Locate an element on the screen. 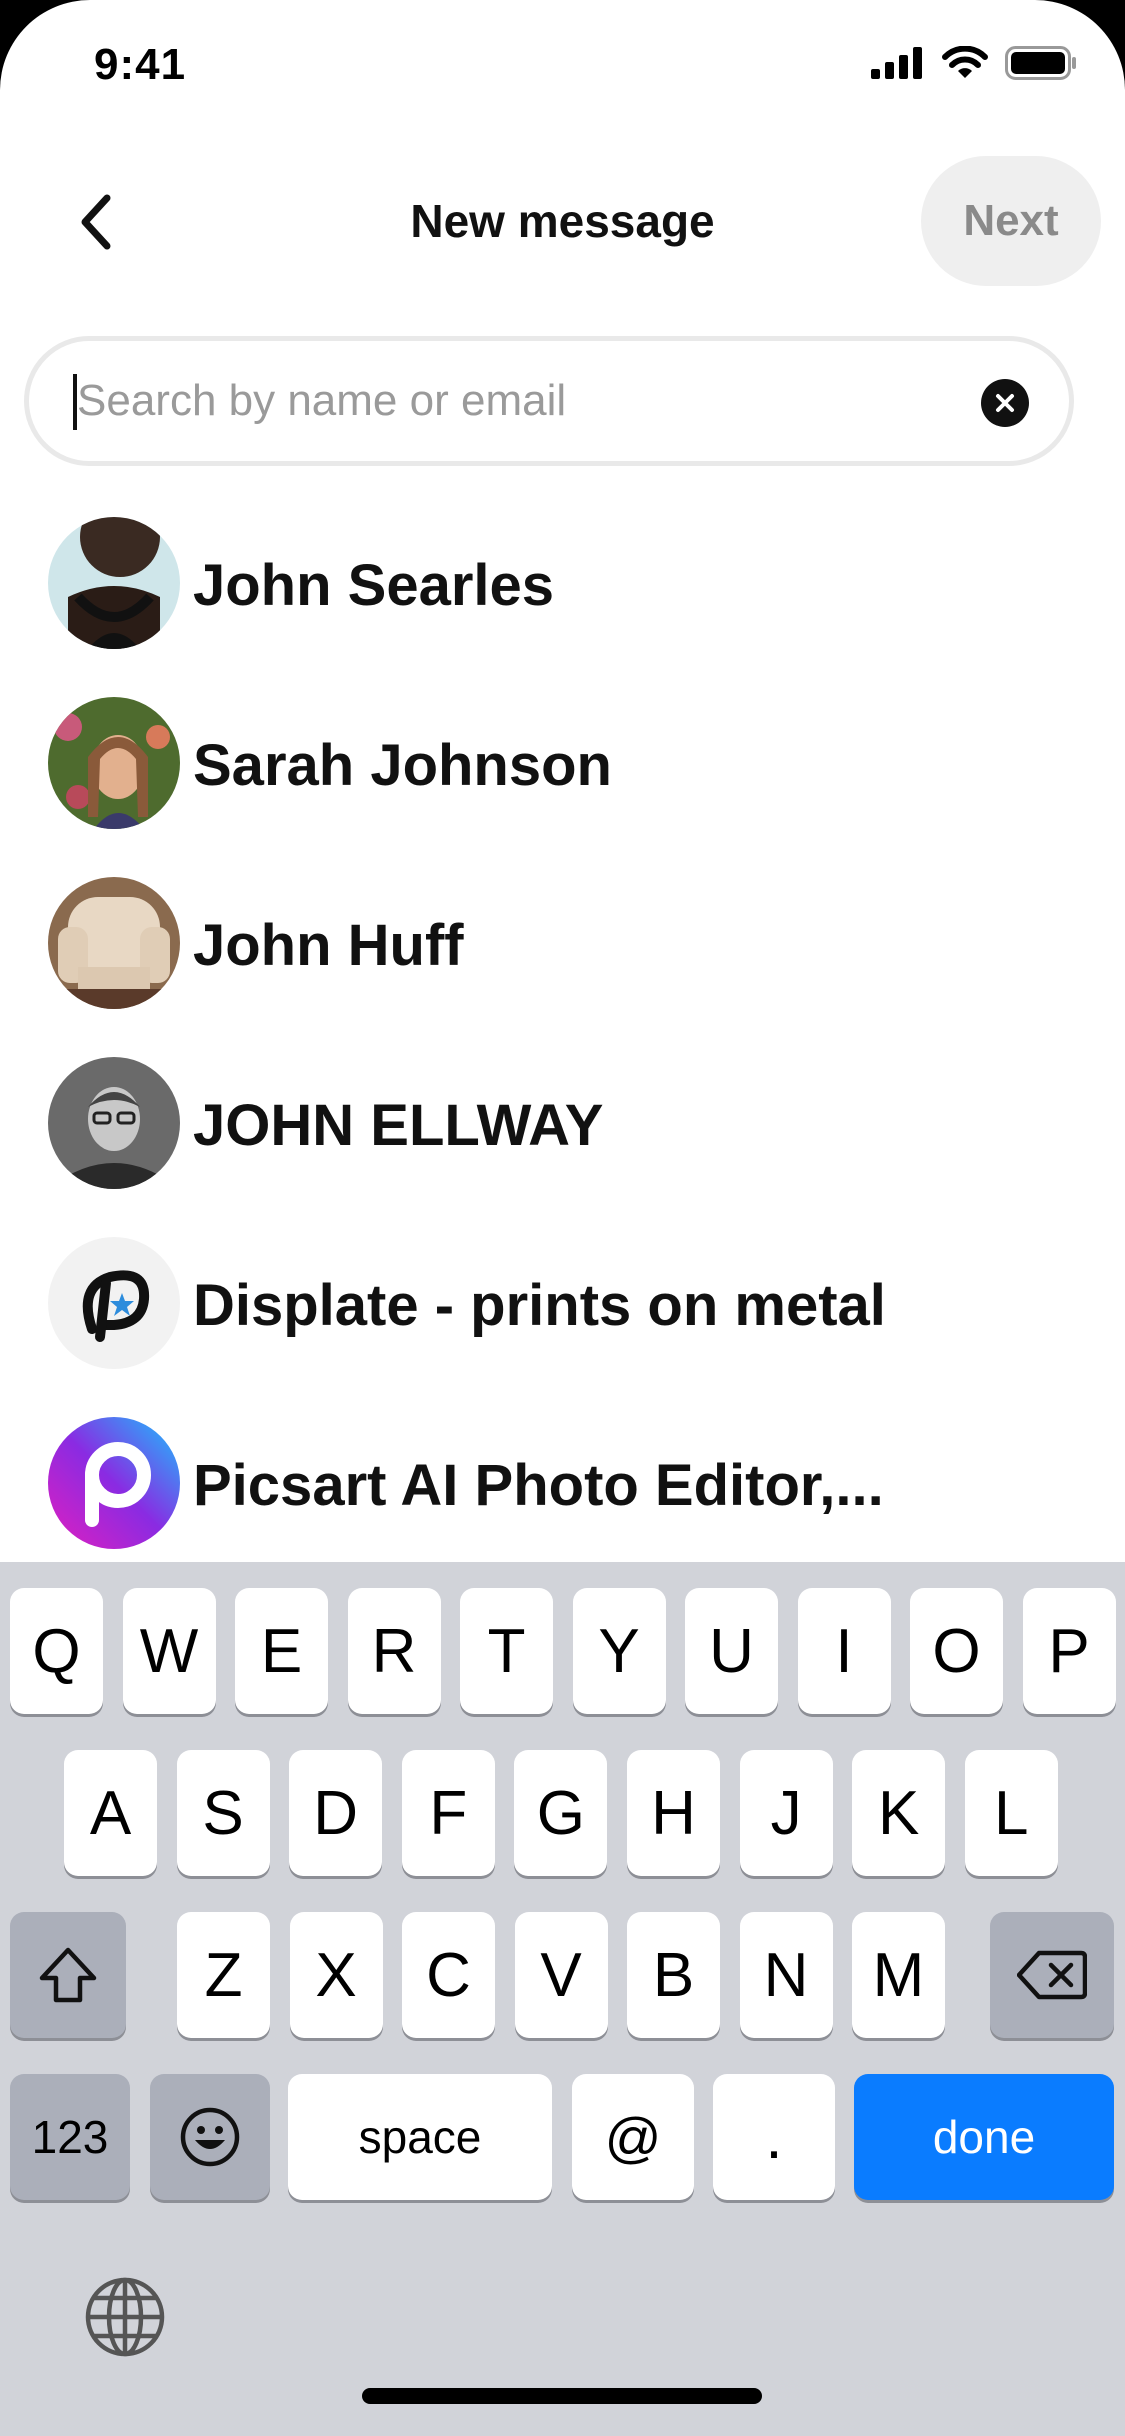 This screenshot has height=2436, width=1125. shift-icon is located at coordinates (68, 1975).